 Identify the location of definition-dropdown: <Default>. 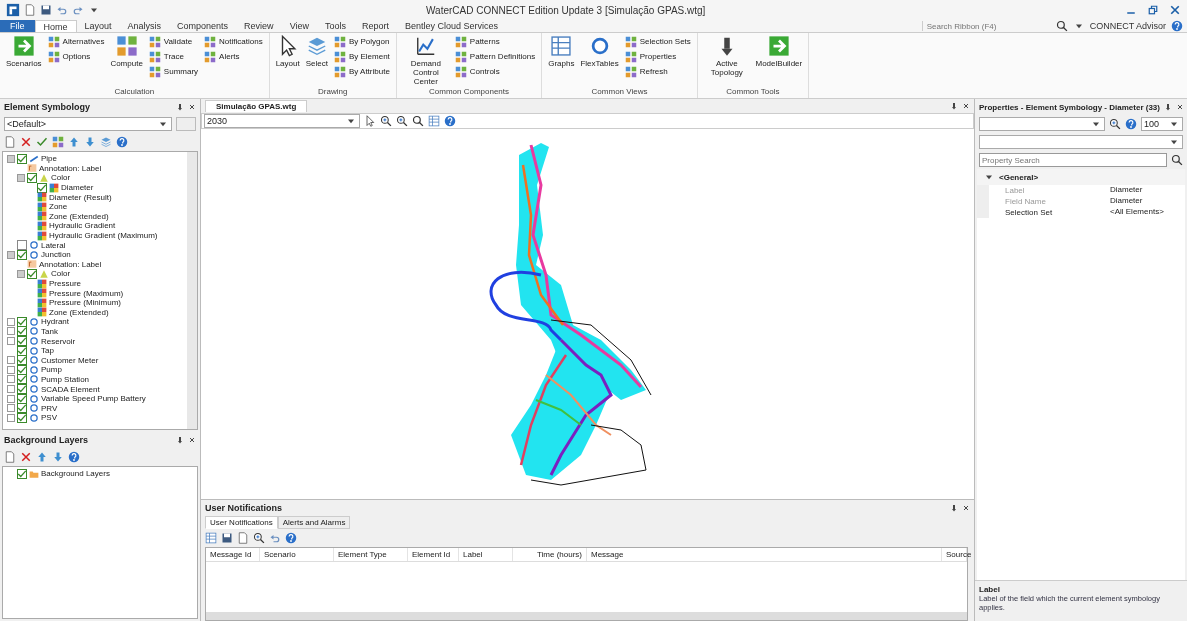
(88, 124).